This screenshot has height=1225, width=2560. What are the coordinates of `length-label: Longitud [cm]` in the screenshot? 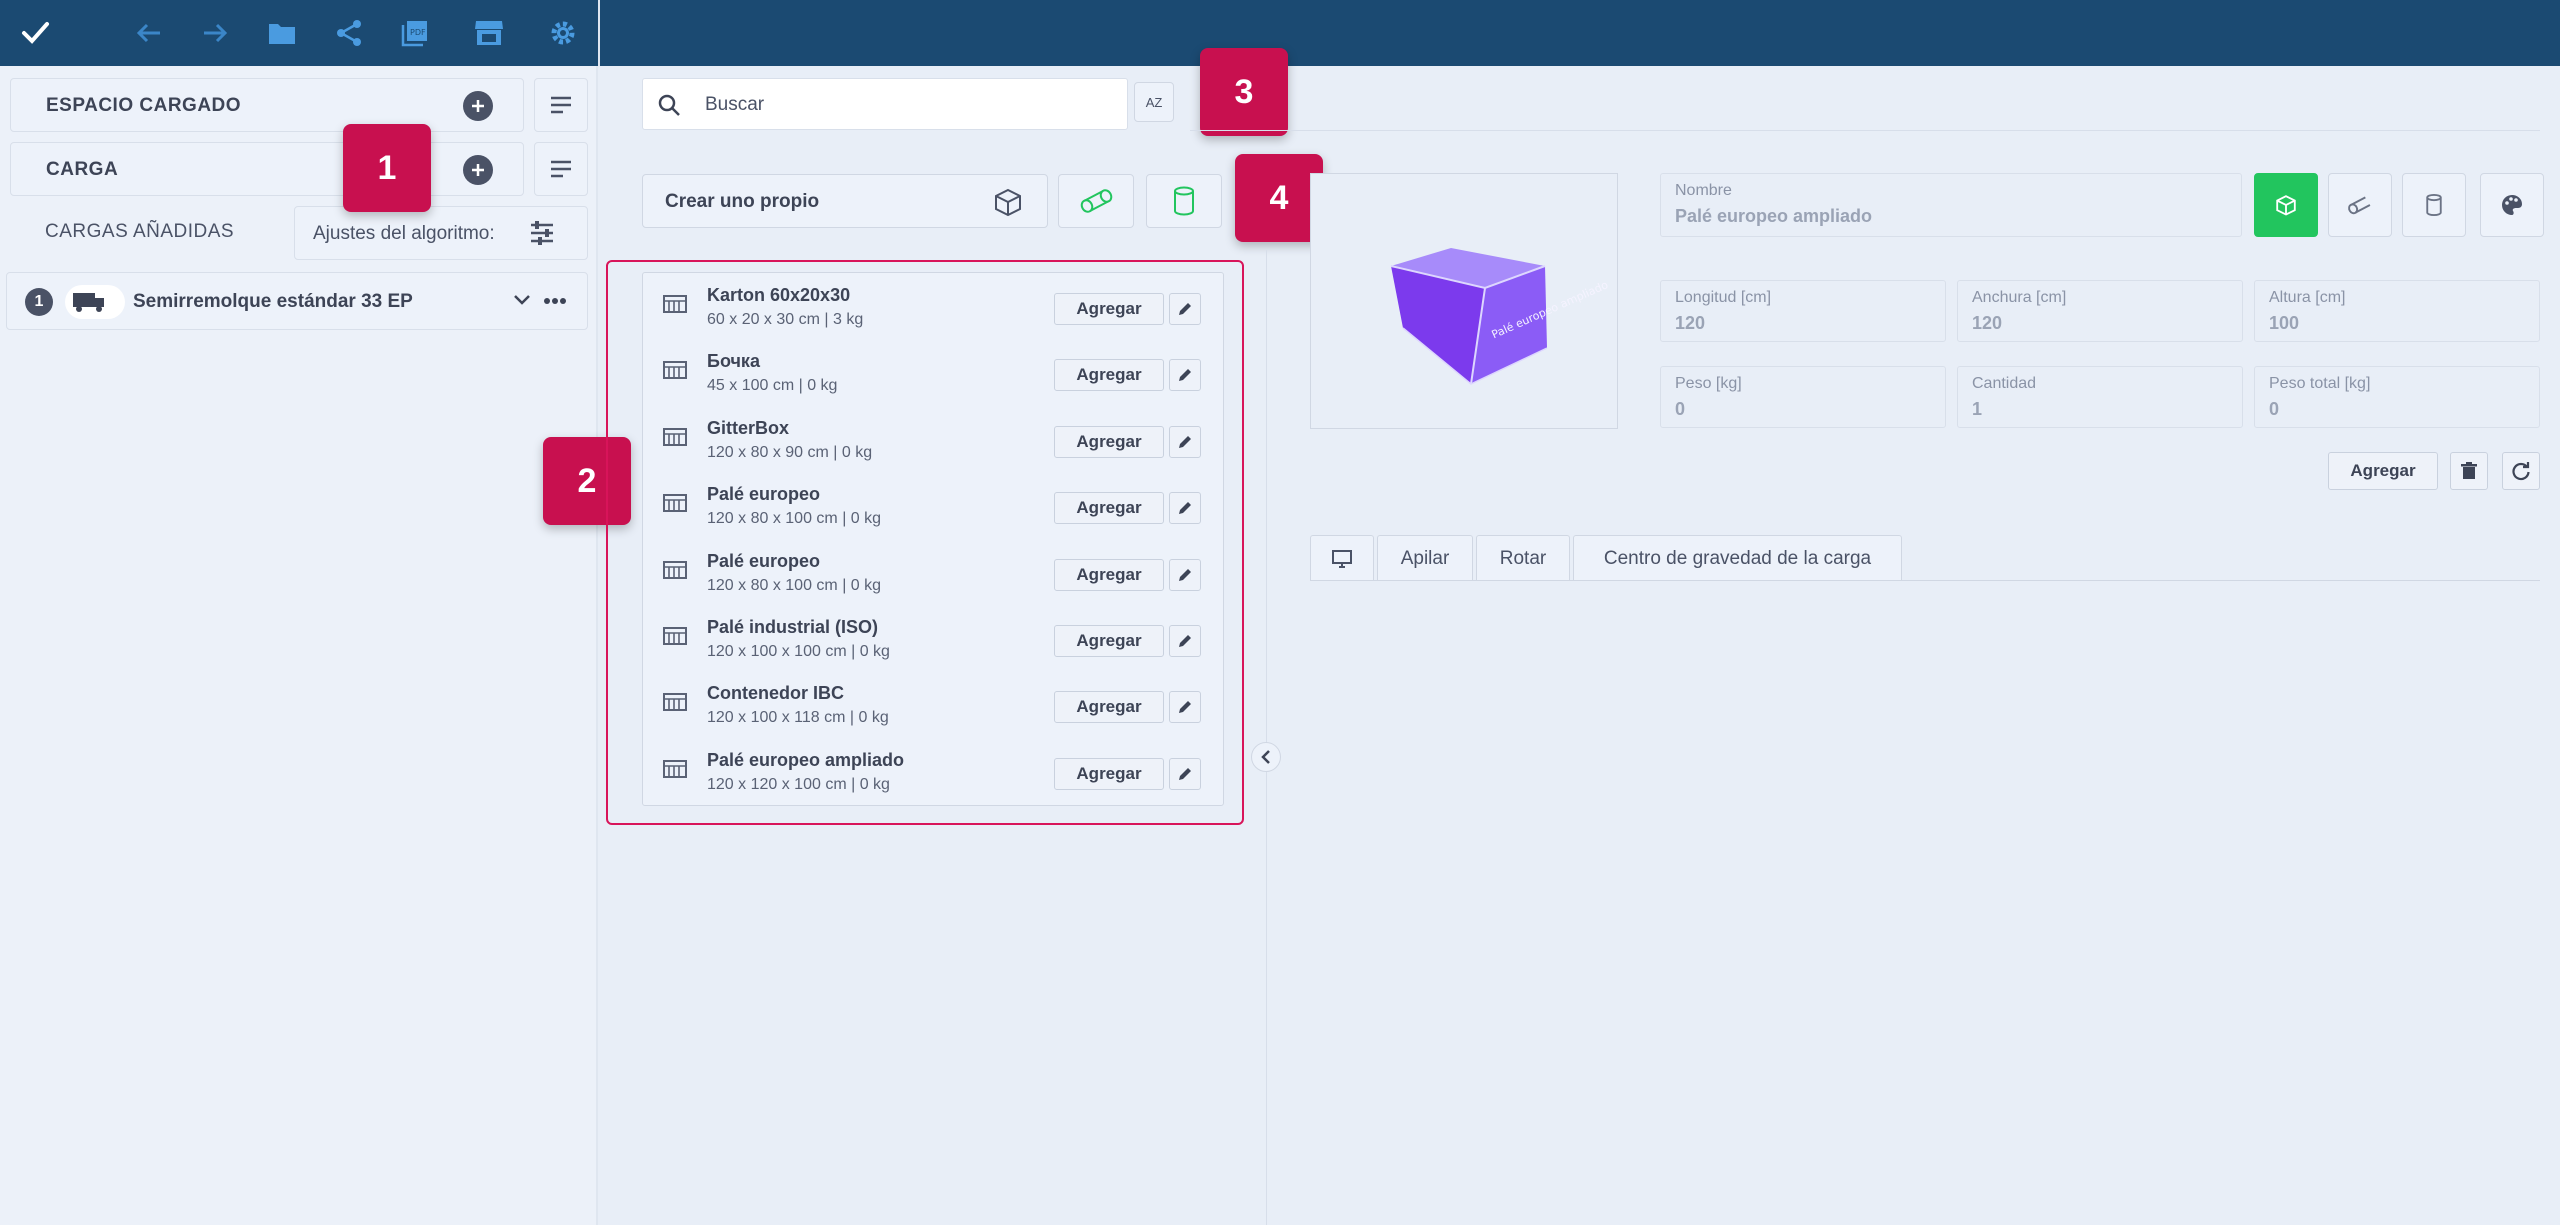 It's located at (1723, 297).